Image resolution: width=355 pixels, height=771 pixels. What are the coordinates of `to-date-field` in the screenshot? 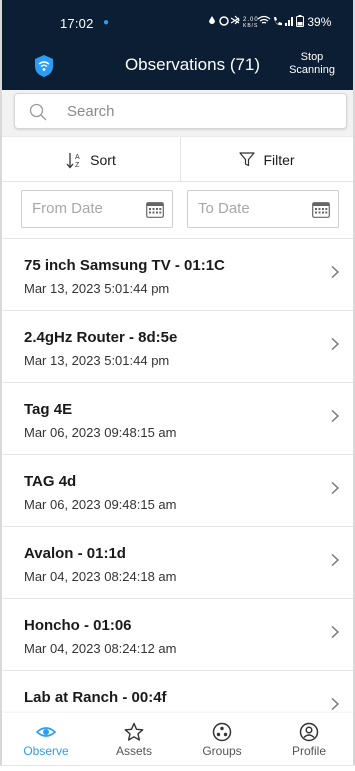 It's located at (263, 209).